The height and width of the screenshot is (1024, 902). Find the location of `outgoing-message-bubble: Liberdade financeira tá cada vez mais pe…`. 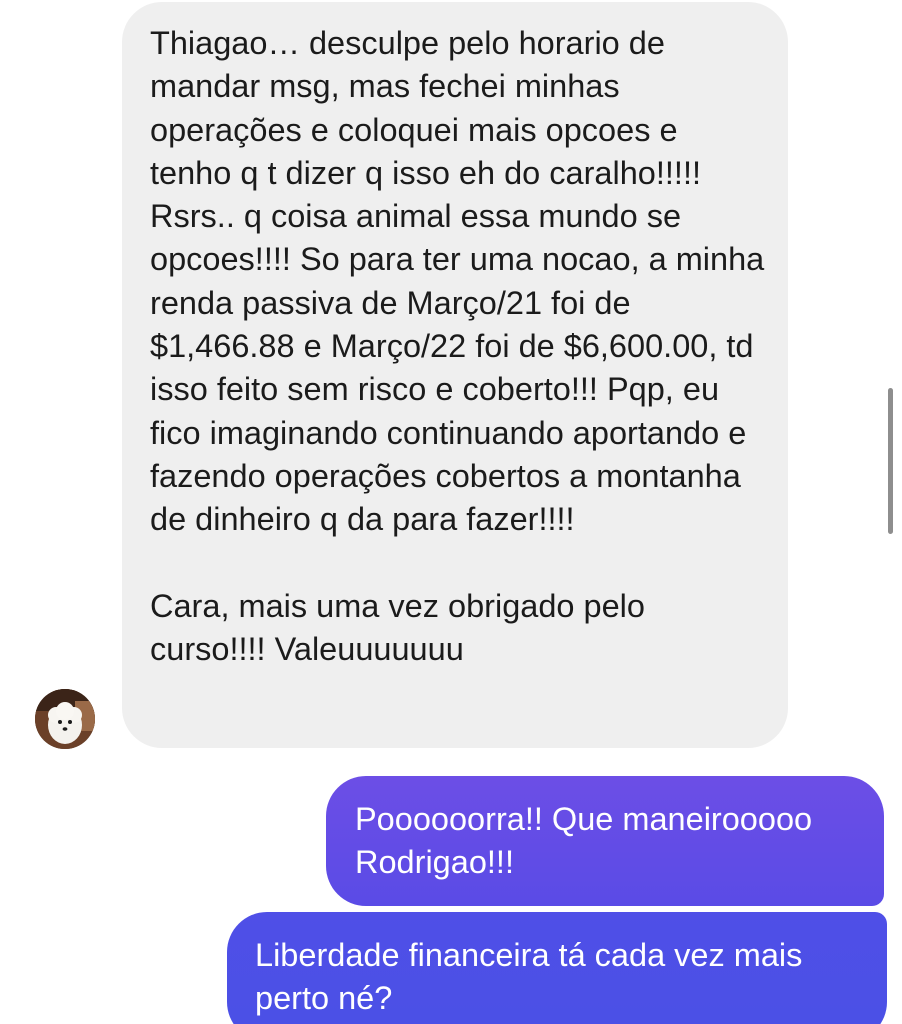

outgoing-message-bubble: Liberdade financeira tá cada vez mais pe… is located at coordinates (557, 968).